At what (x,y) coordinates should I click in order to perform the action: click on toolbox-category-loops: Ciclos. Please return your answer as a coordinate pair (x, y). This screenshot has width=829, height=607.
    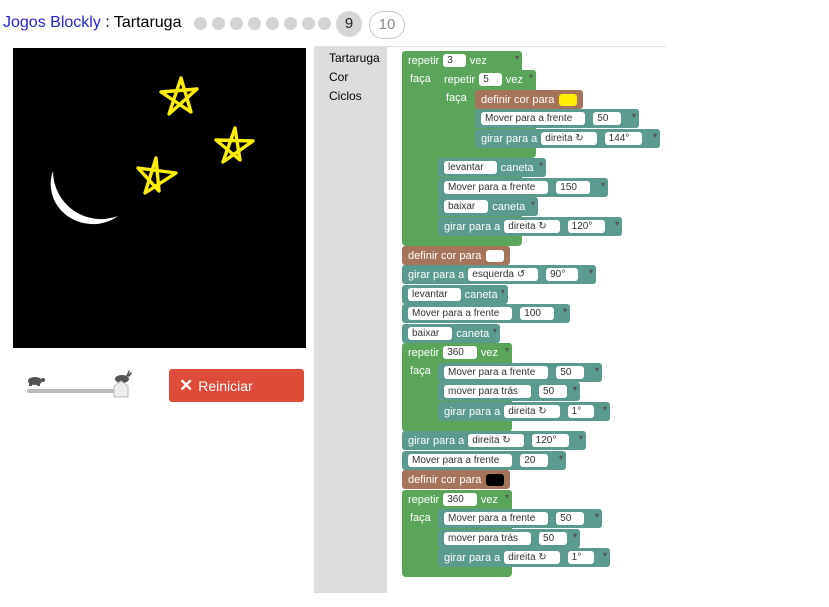
    Looking at the image, I should click on (345, 96).